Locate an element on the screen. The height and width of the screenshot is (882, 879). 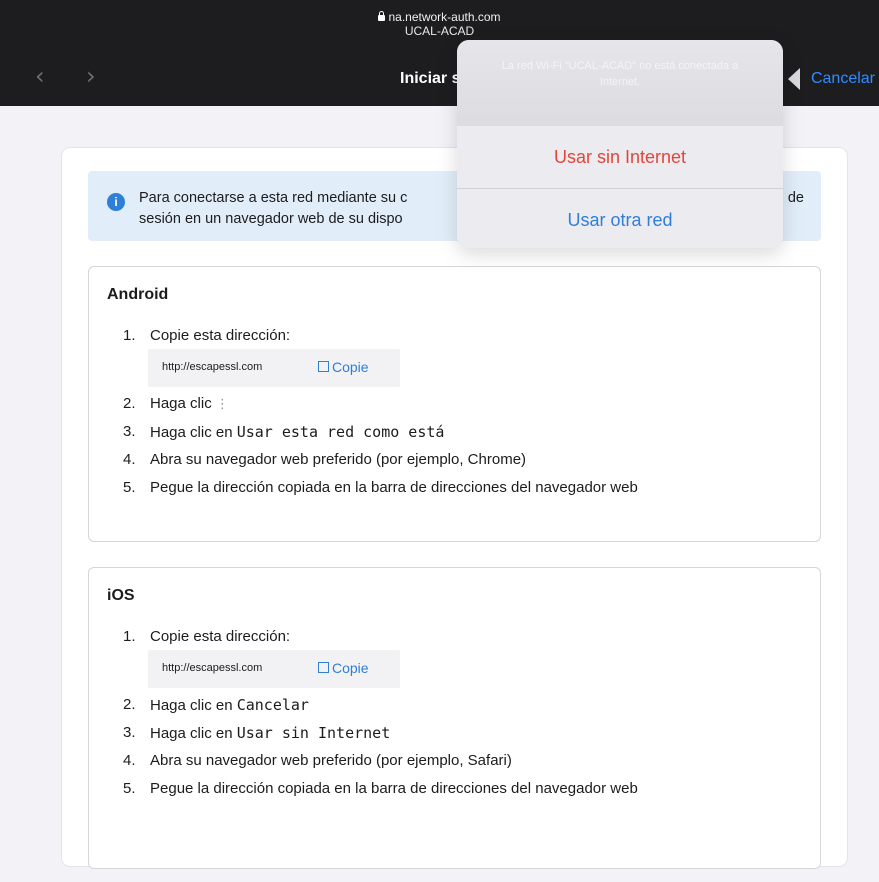
url-display: na.network-auth.com is located at coordinates (439, 17).